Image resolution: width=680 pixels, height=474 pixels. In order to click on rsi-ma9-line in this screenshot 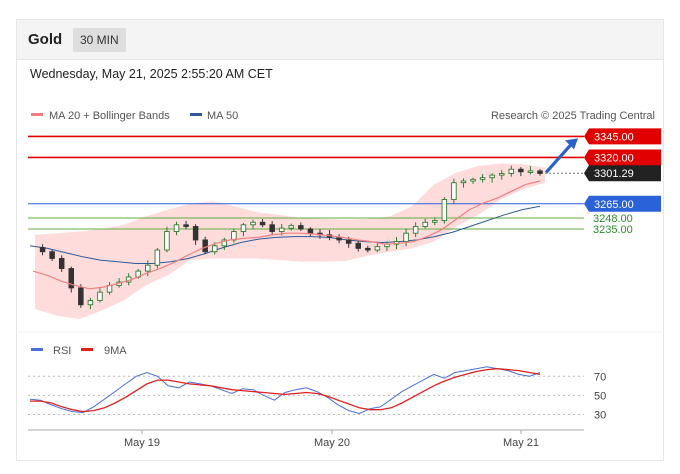, I will do `click(285, 390)`.